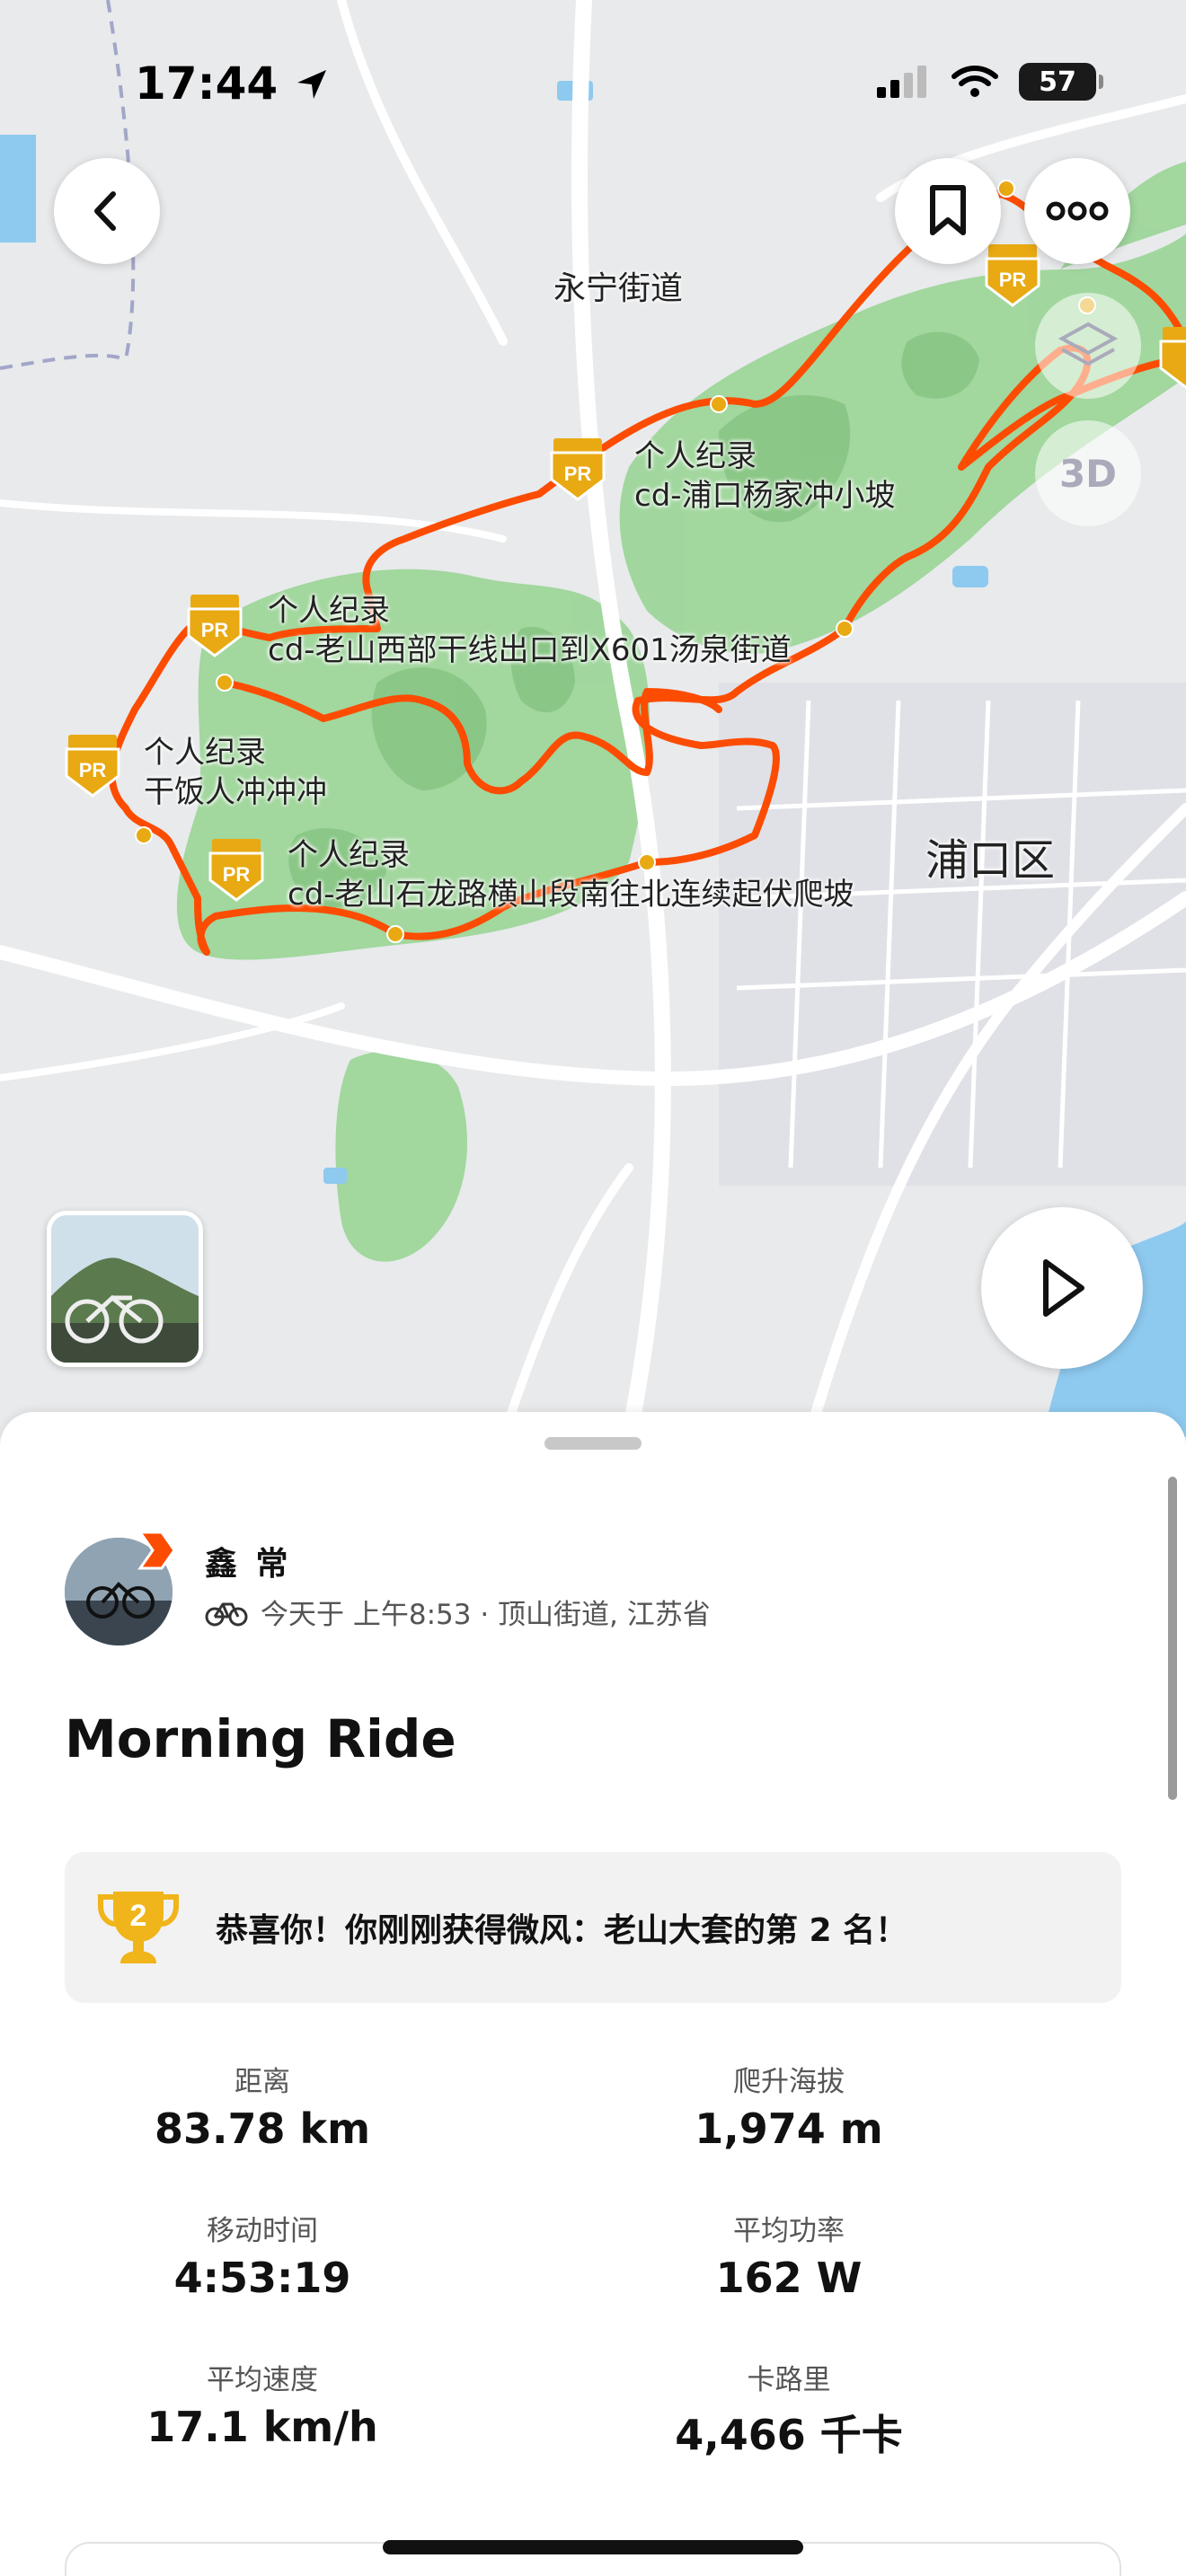 This screenshot has height=2576, width=1186. Describe the element at coordinates (975, 81) in the screenshot. I see `wifi-icon` at that location.